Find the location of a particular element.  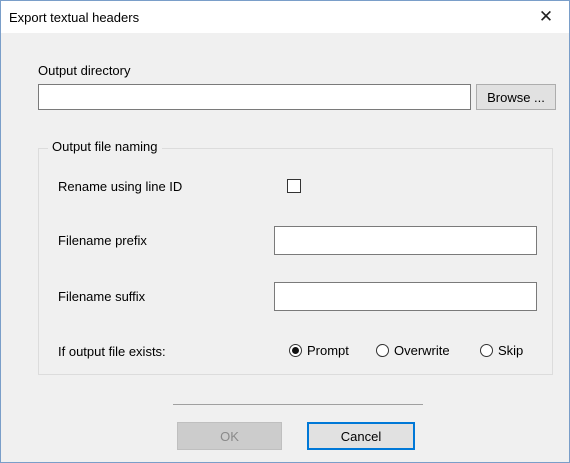

output-directory-label: Output directory is located at coordinates (84, 70).